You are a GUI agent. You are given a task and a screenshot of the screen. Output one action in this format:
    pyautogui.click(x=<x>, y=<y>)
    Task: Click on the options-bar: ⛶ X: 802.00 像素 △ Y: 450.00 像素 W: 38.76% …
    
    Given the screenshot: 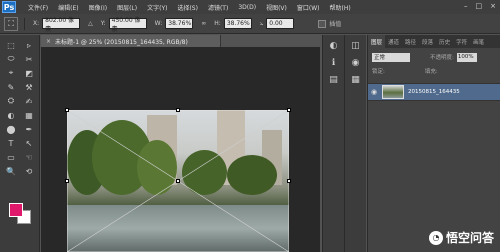 What is the action you would take?
    pyautogui.click(x=250, y=24)
    